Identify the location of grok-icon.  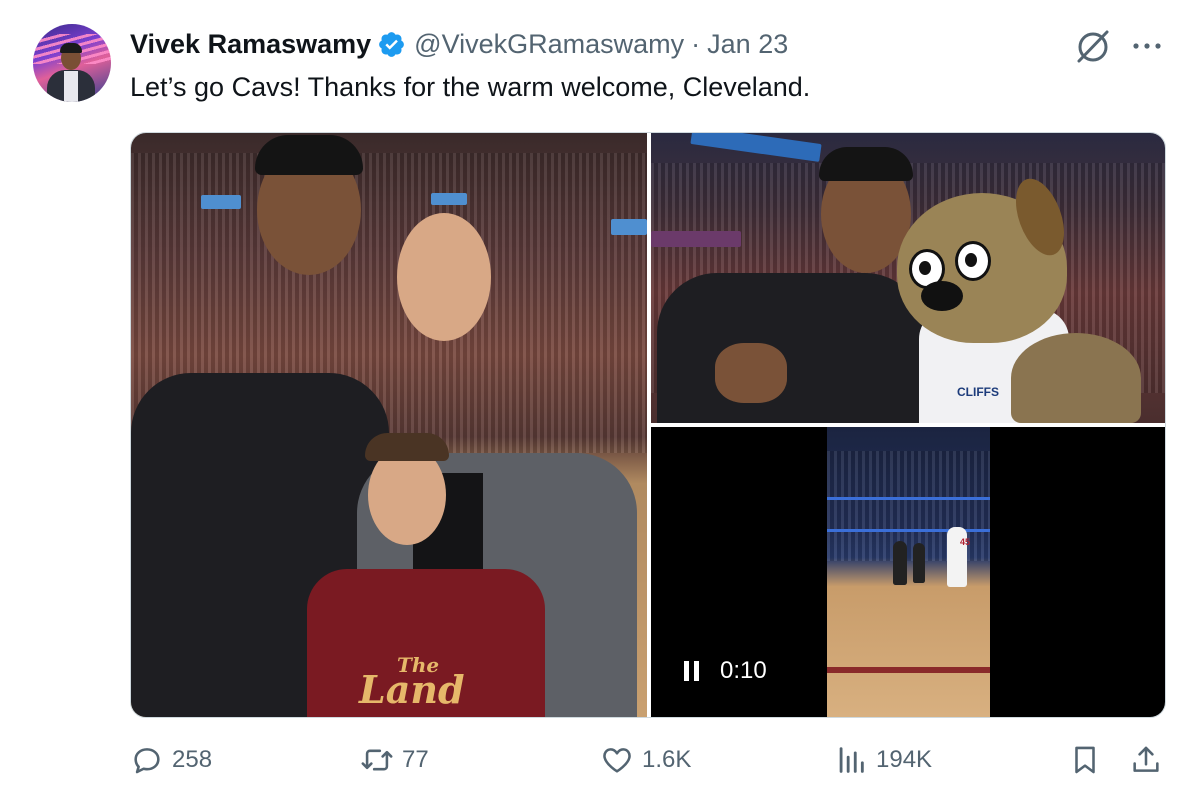
(1093, 46).